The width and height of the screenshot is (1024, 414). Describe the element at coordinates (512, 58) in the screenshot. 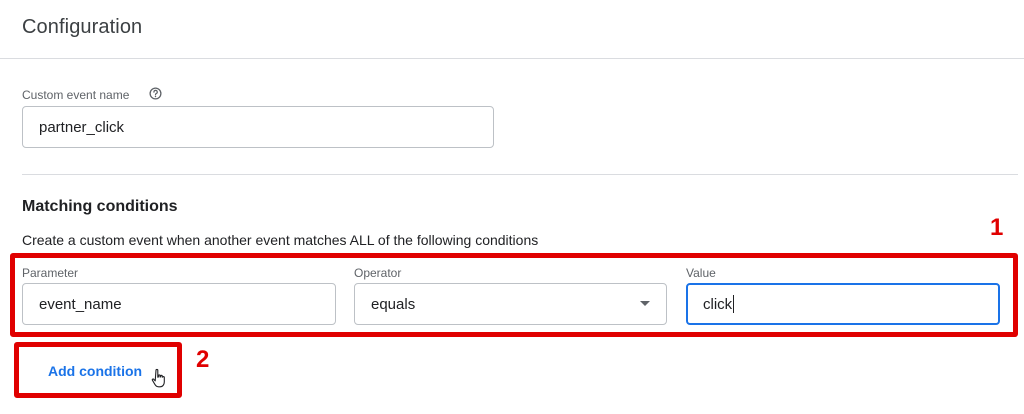

I see `header-divider` at that location.